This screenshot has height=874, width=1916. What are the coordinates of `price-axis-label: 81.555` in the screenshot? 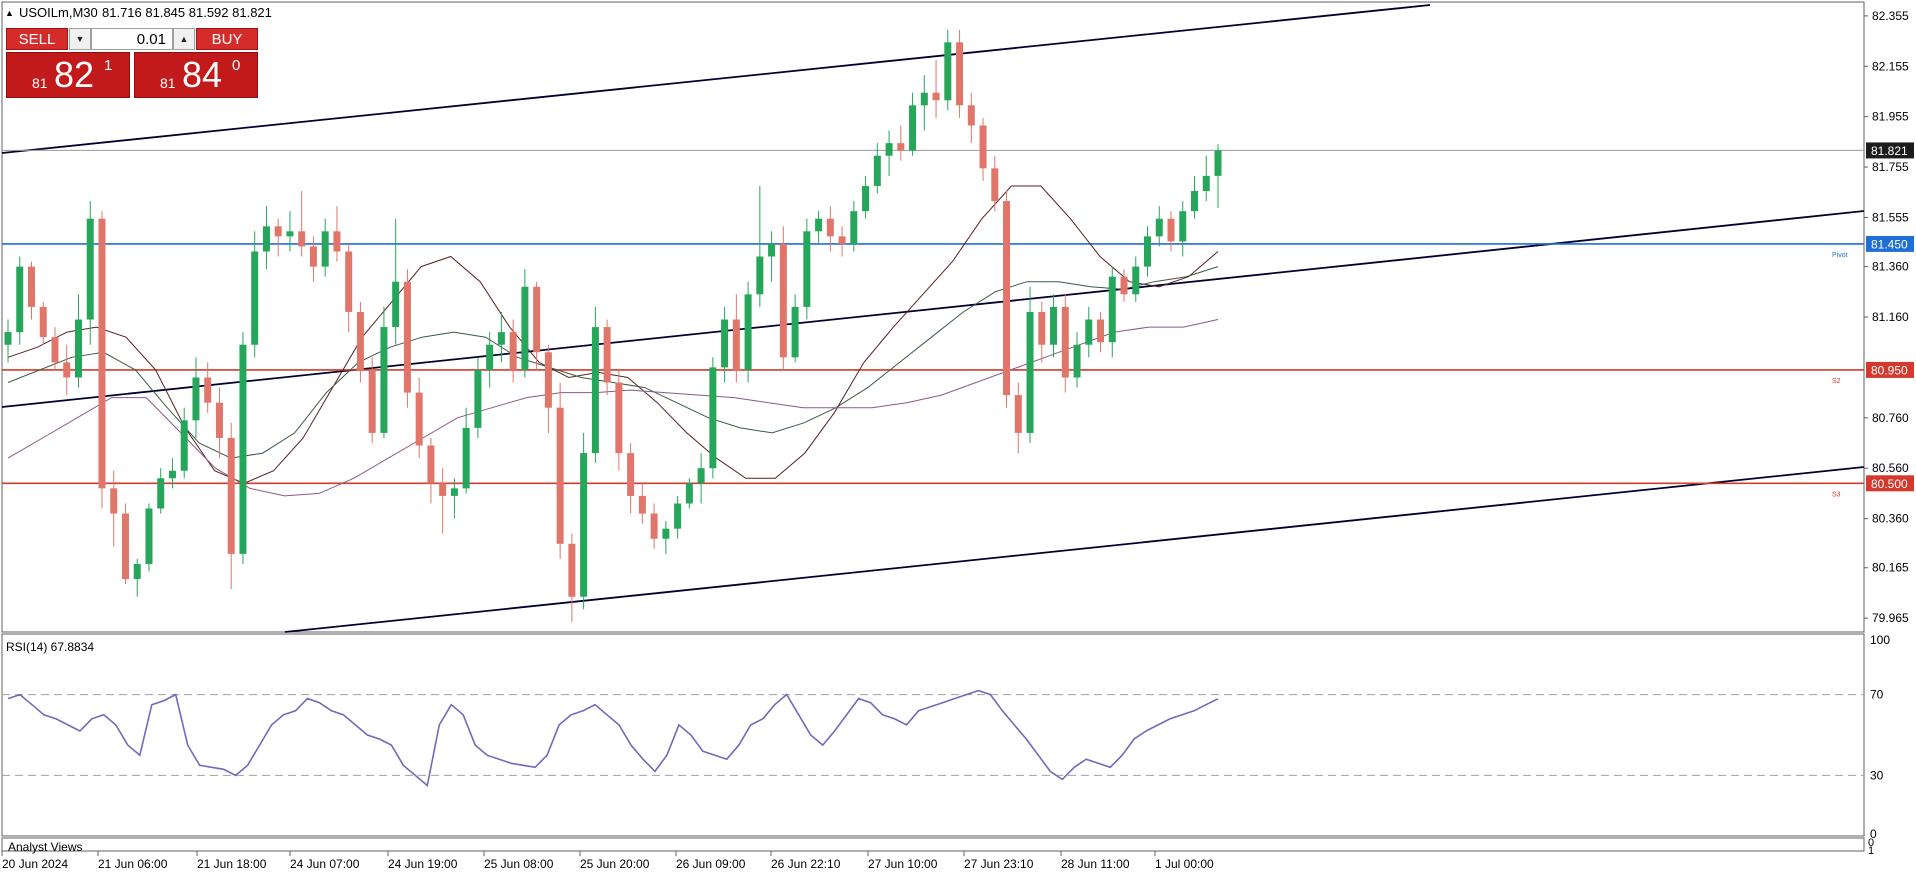 It's located at (1890, 217).